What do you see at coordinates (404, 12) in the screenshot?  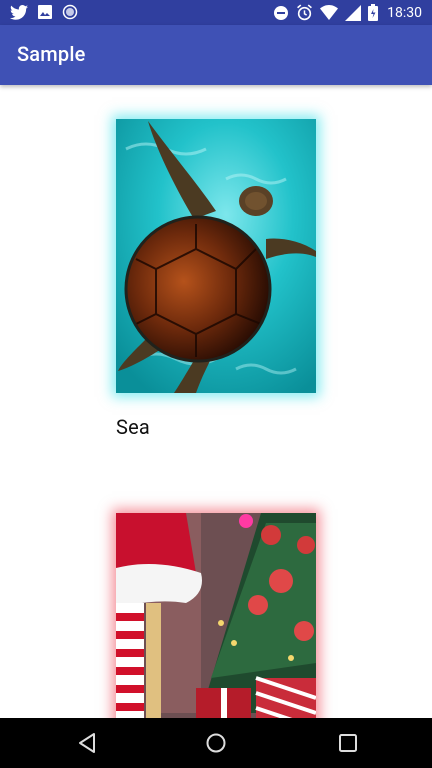 I see `clock: 18:30` at bounding box center [404, 12].